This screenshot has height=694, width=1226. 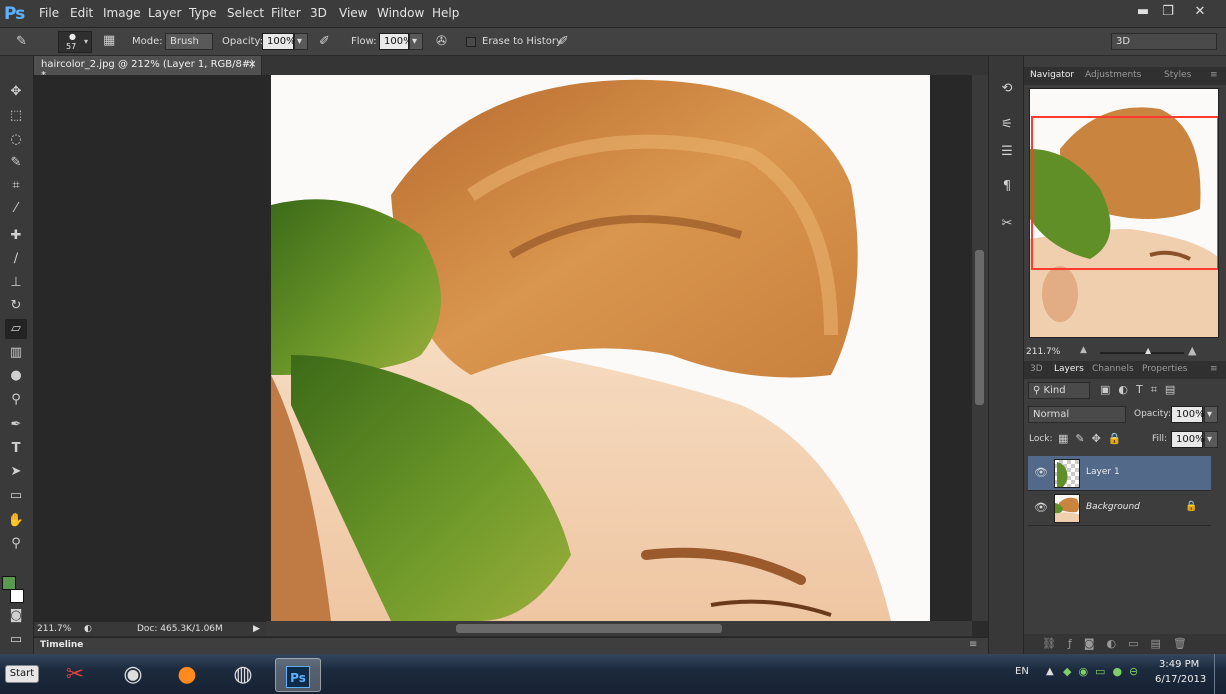 I want to click on navigator-menu-icon: ≡, so click(x=1214, y=75).